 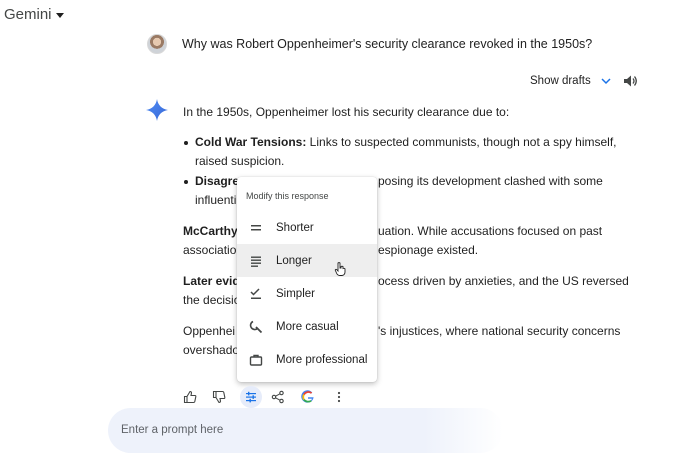 I want to click on chevron-down-icon, so click(x=606, y=81).